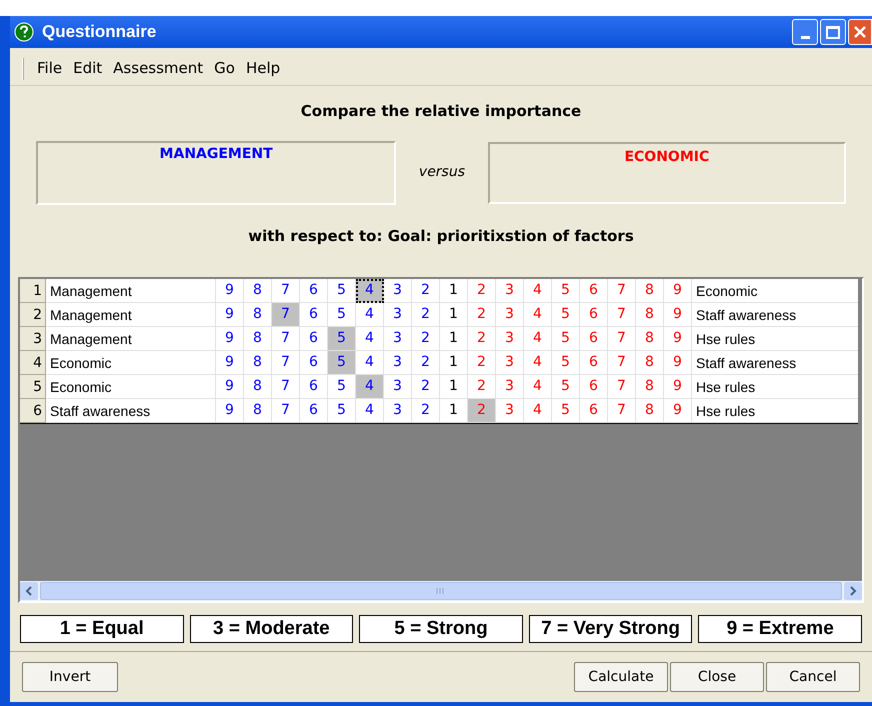 This screenshot has height=706, width=872. What do you see at coordinates (621, 677) in the screenshot?
I see `dialog-button: Calculate` at bounding box center [621, 677].